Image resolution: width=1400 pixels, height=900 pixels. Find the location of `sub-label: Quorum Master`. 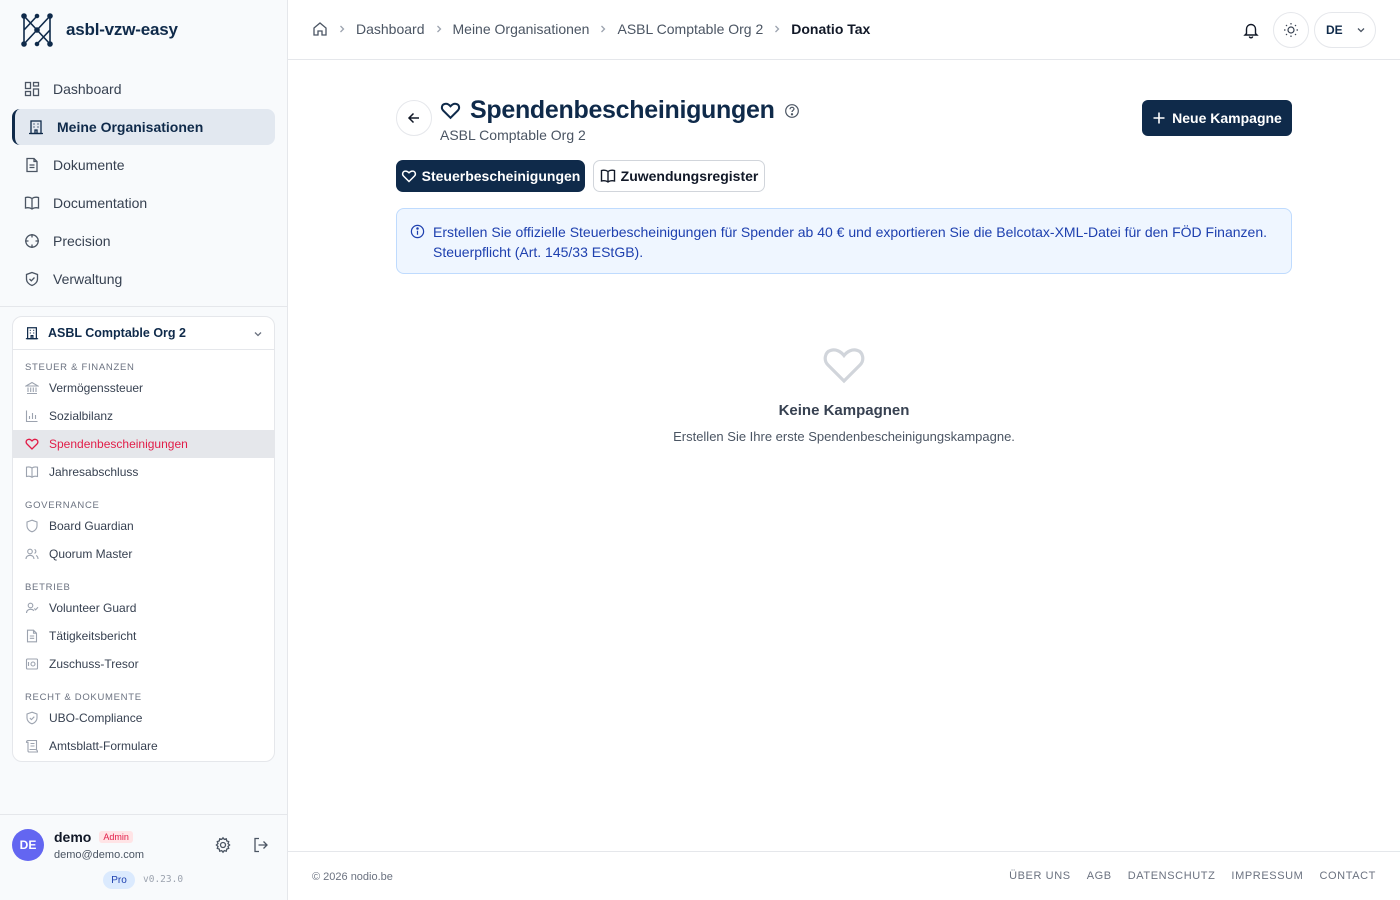

sub-label: Quorum Master is located at coordinates (91, 554).